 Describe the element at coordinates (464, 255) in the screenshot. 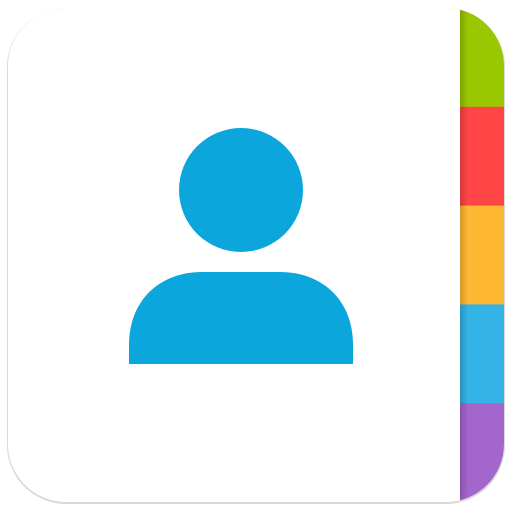

I see `spine-shadow` at that location.